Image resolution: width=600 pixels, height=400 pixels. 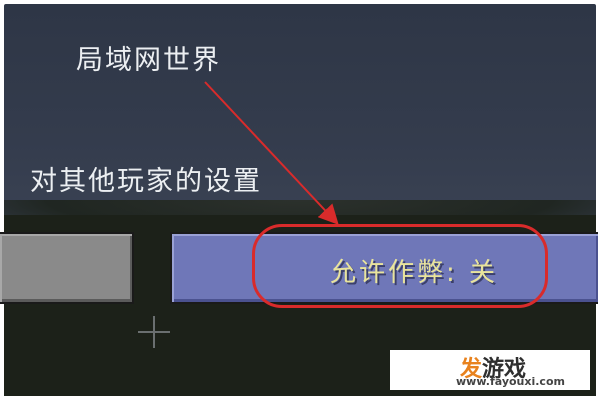 I want to click on watermark-url: www.fayouxi.com, so click(x=510, y=381).